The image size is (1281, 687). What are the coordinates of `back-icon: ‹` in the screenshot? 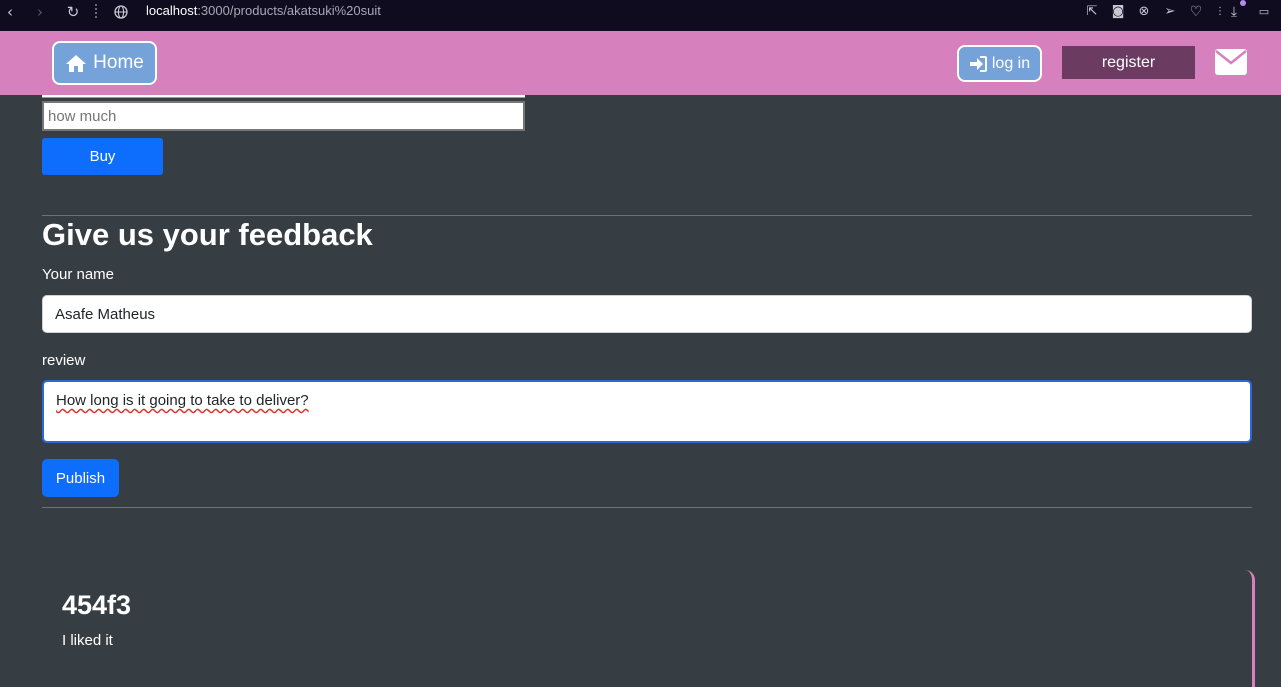 It's located at (10, 11).